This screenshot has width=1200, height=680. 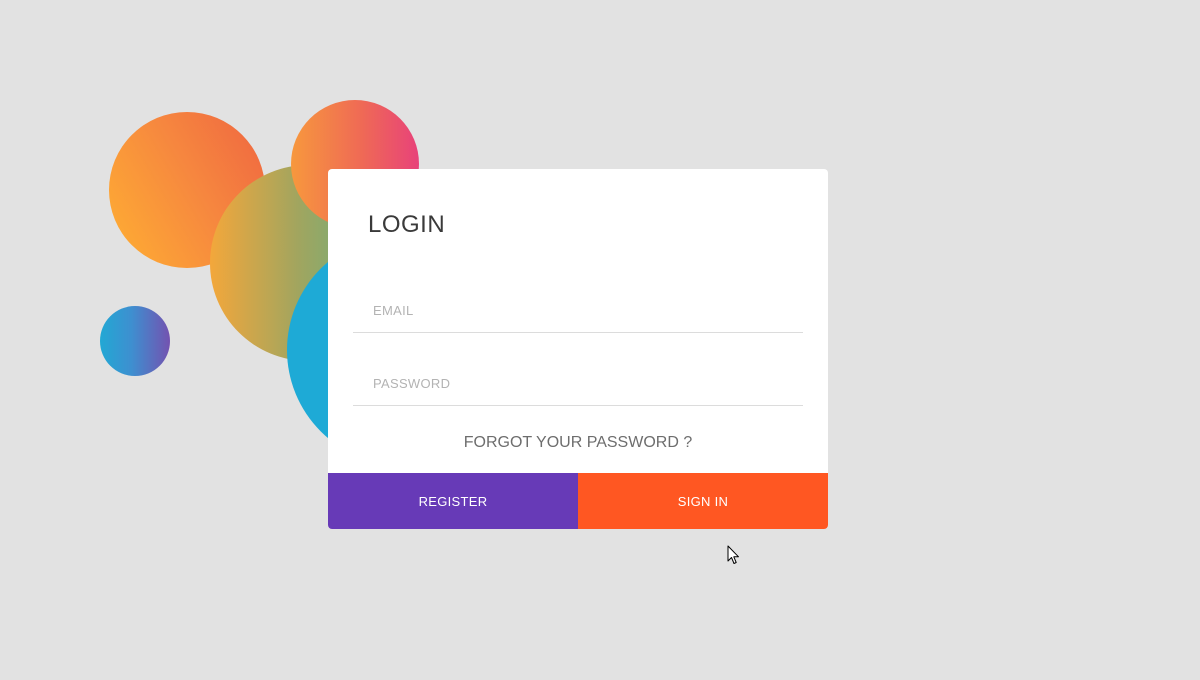 What do you see at coordinates (135, 341) in the screenshot?
I see `decorative-bubble-blue-small` at bounding box center [135, 341].